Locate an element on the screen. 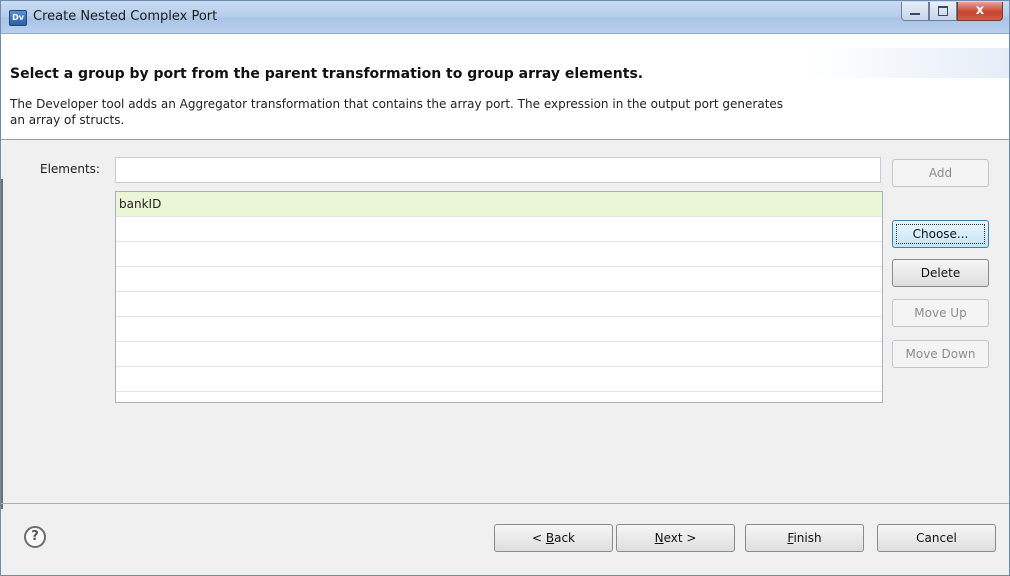  back-prefix: < is located at coordinates (538, 538).